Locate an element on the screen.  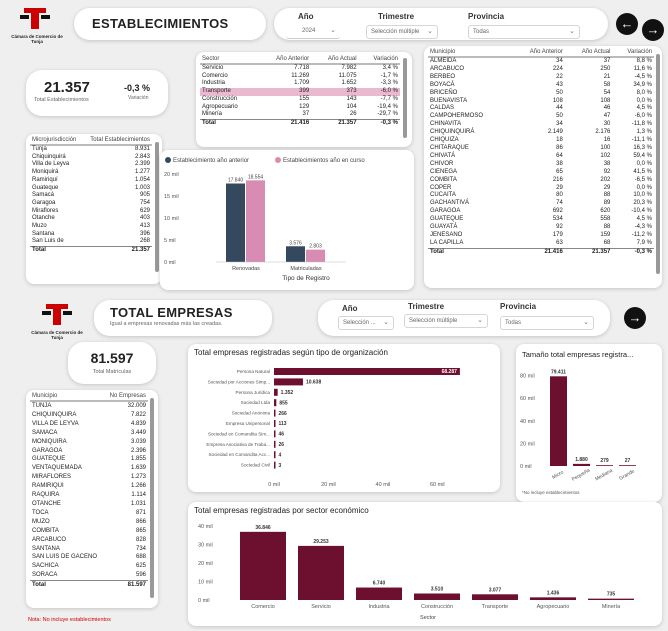
table-row: CAMPOHERMOSO 50 47 -6,0 % is located at coordinates (541, 117).